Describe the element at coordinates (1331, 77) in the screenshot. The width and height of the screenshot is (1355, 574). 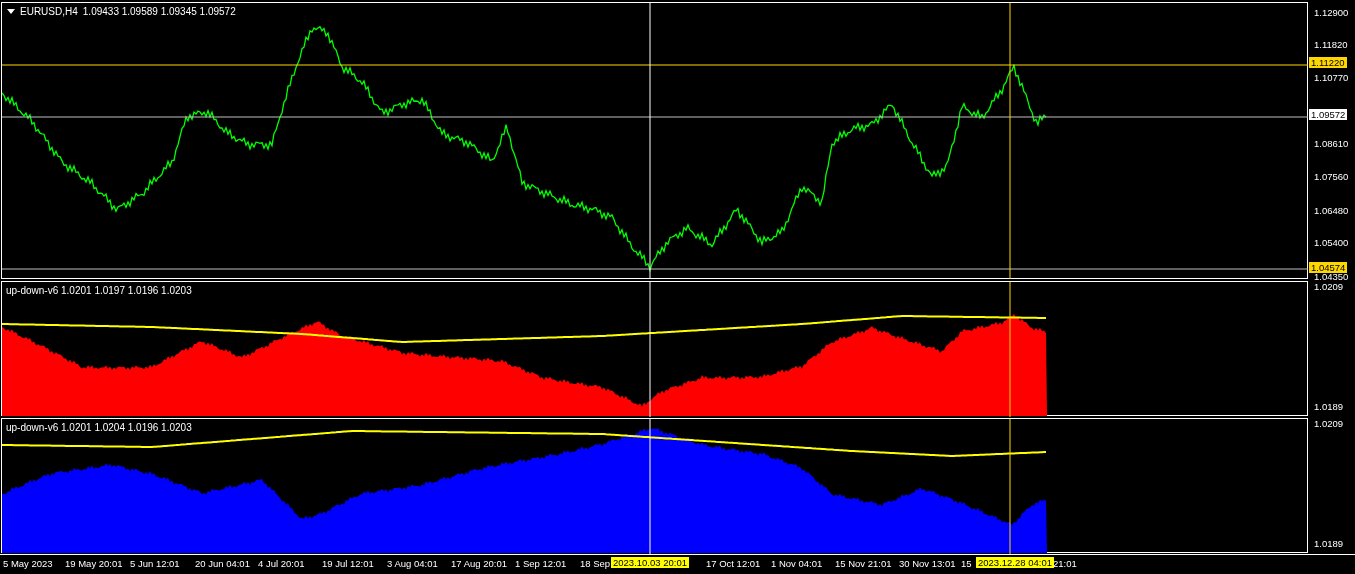
I see `price-tick-label: 1.10770` at that location.